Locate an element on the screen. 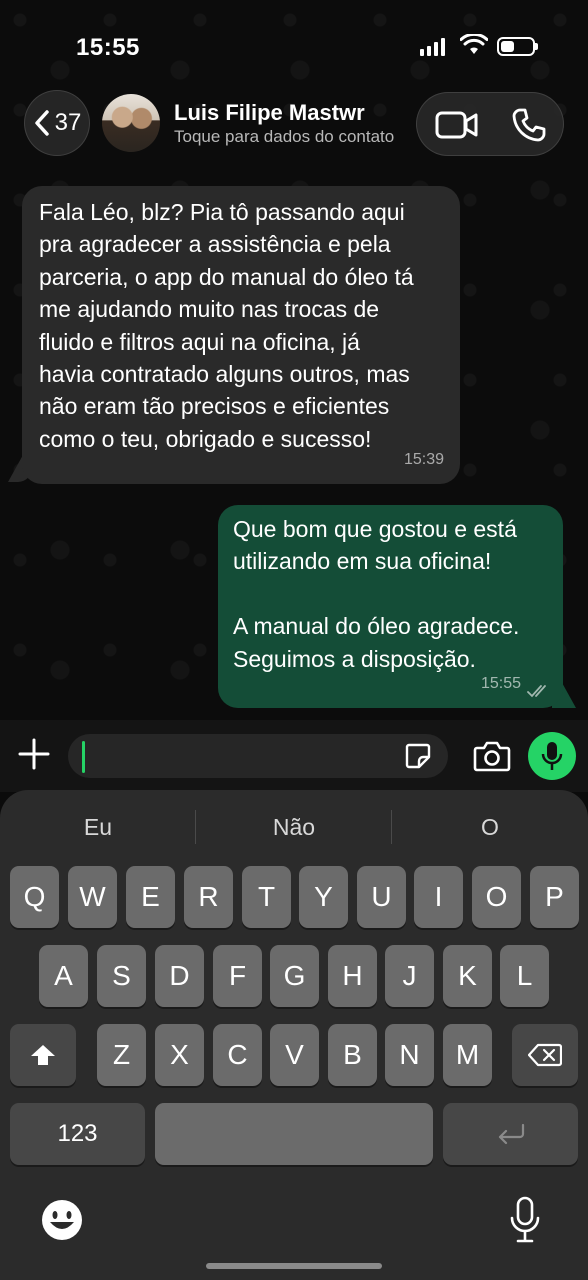 This screenshot has height=1280, width=588. backspace-icon is located at coordinates (545, 1055).